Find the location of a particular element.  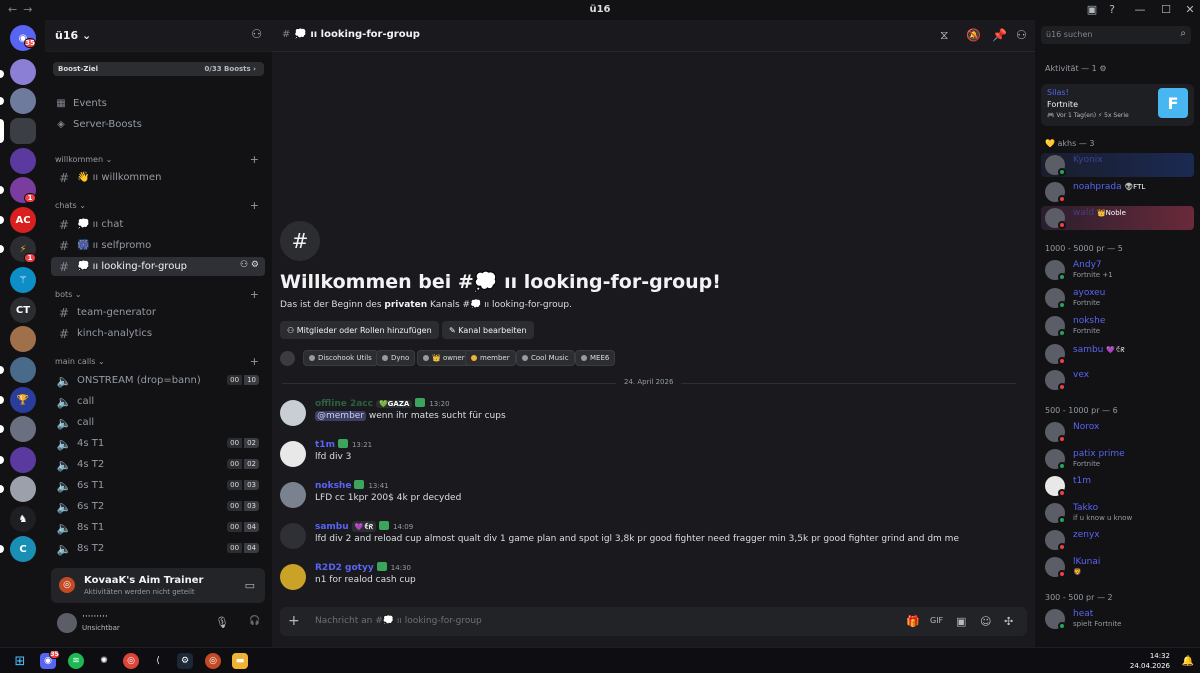

gift-icon: 🎁 is located at coordinates (913, 621).